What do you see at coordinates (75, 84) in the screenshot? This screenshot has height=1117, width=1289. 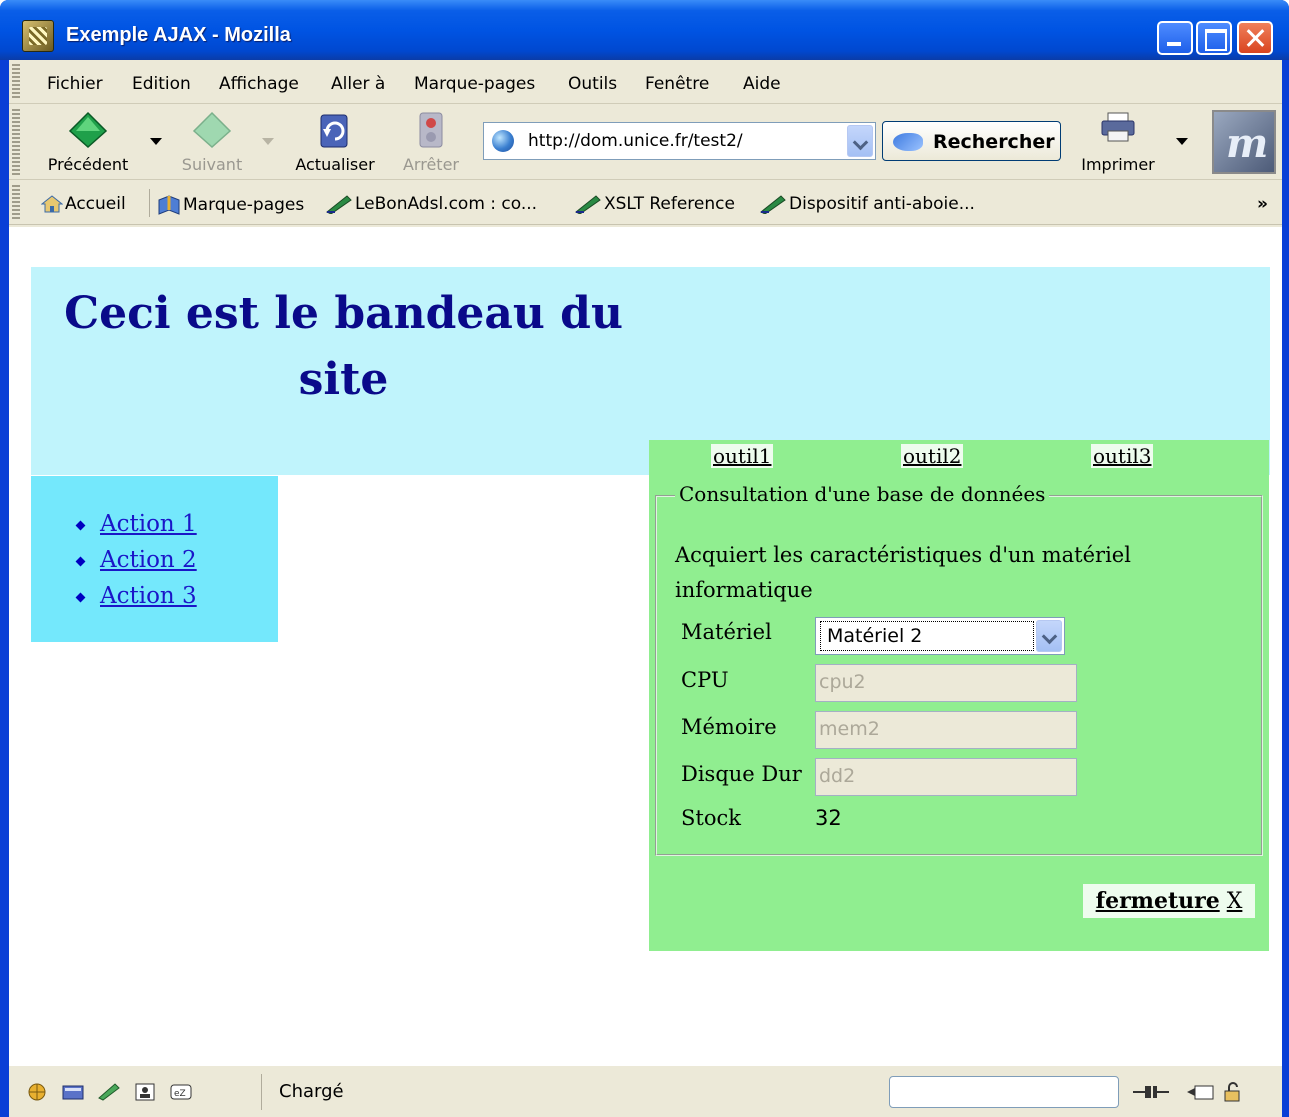 I see `menu-fichier: Fichier` at bounding box center [75, 84].